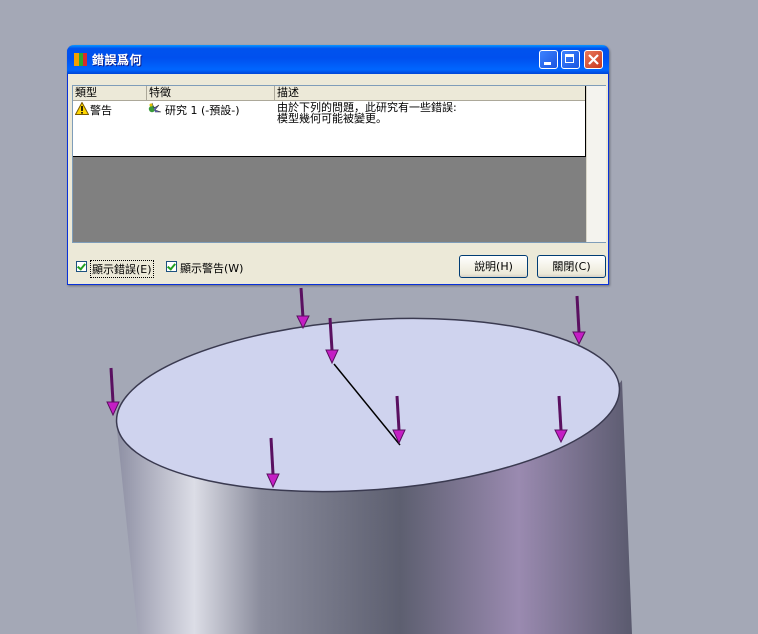 The width and height of the screenshot is (758, 634). What do you see at coordinates (117, 60) in the screenshot?
I see `dialog-title: 錯誤爲何` at bounding box center [117, 60].